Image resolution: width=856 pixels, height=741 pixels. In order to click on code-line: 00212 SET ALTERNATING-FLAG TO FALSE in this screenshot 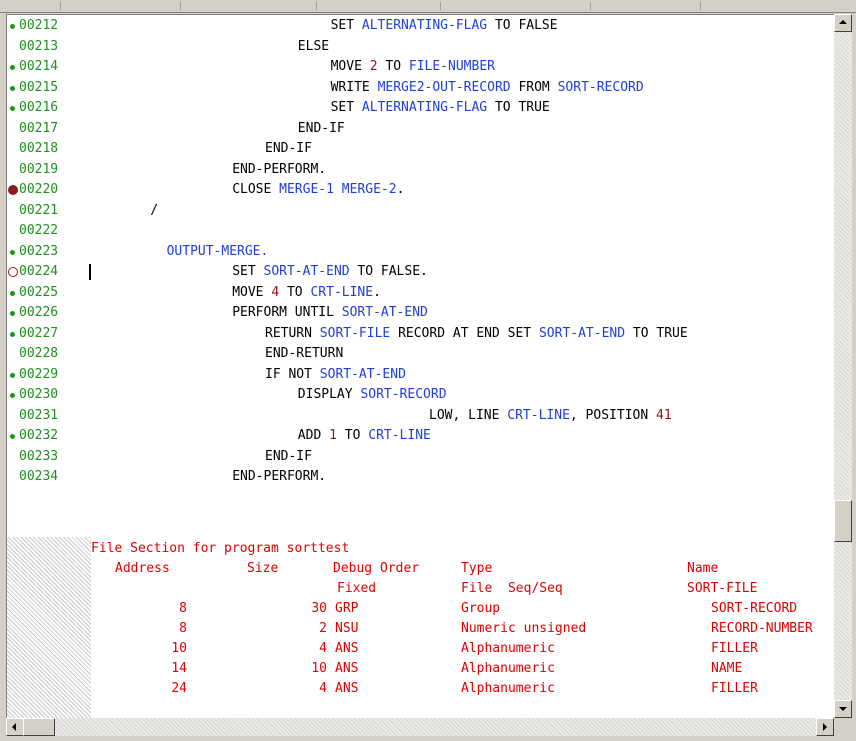, I will do `click(421, 26)`.